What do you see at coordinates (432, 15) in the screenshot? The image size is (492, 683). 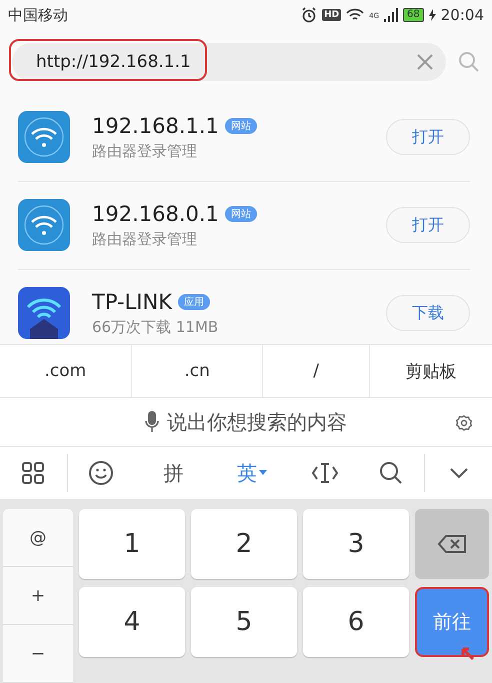 I see `charging-icon` at bounding box center [432, 15].